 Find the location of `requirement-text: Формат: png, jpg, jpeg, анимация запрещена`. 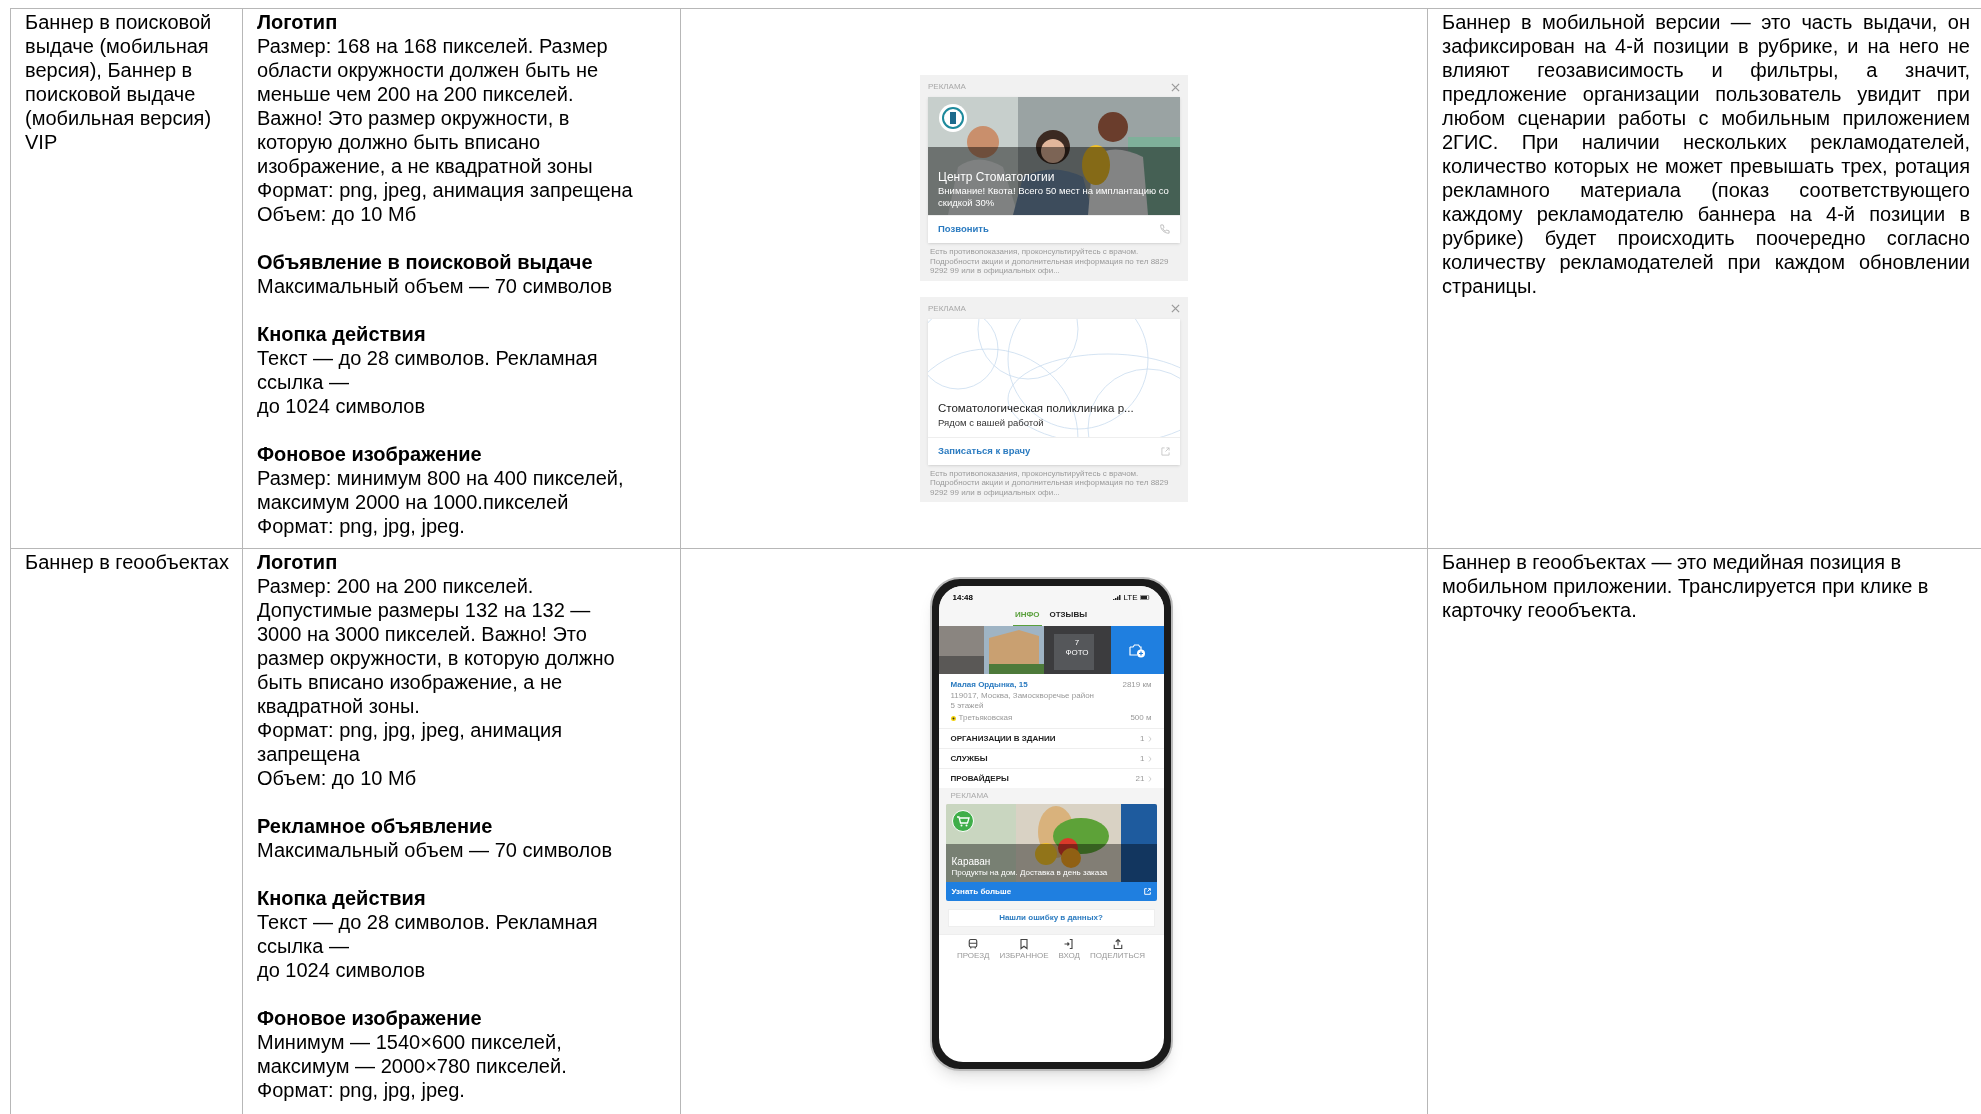

requirement-text: Формат: png, jpg, jpeg, анимация запрещена is located at coordinates (410, 742).